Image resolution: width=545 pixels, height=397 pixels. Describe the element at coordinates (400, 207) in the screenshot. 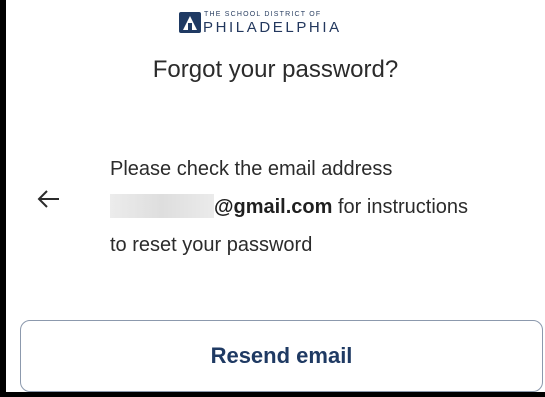

I see `instructions-line-2-suffix: for instructions` at that location.